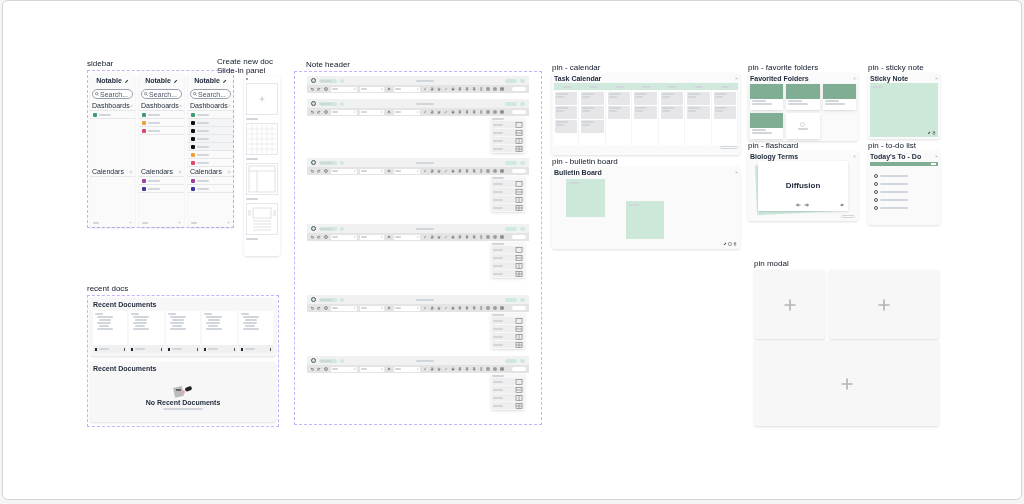 This screenshot has height=504, width=1024. I want to click on arrow-left-icon, so click(798, 205).